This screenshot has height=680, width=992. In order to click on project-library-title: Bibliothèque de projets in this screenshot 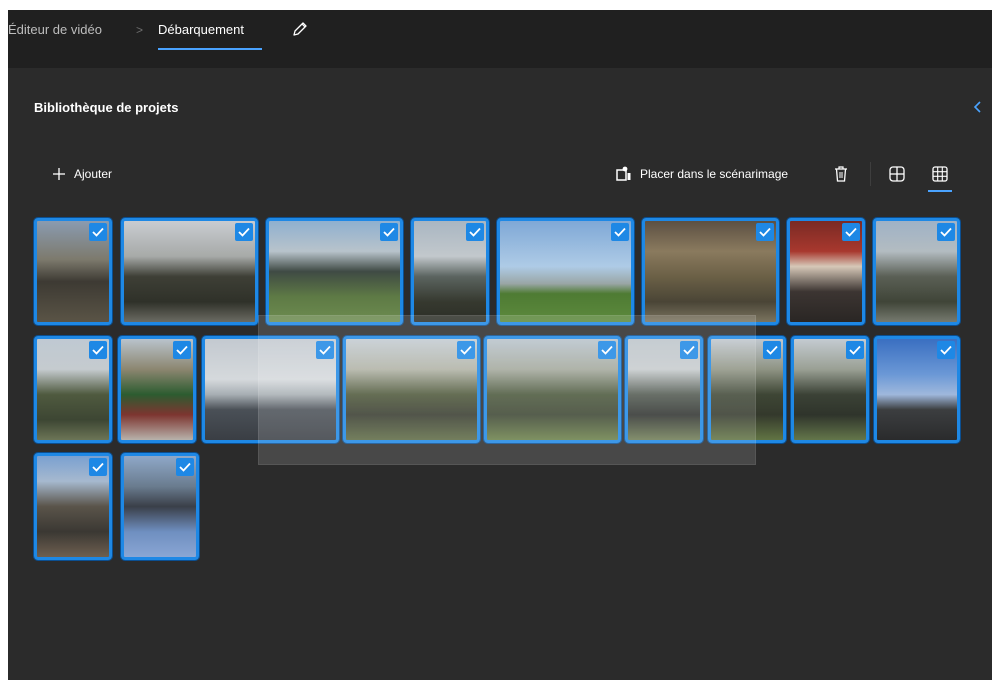, I will do `click(106, 107)`.